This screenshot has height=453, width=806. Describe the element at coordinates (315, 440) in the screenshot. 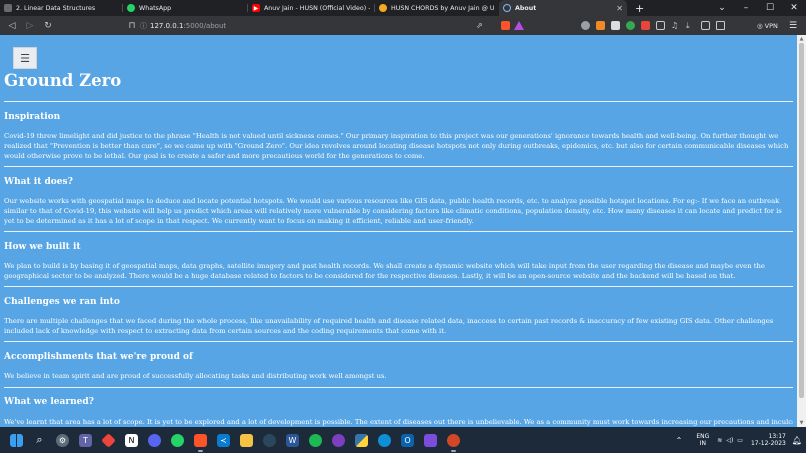

I see `spotify-icon` at that location.